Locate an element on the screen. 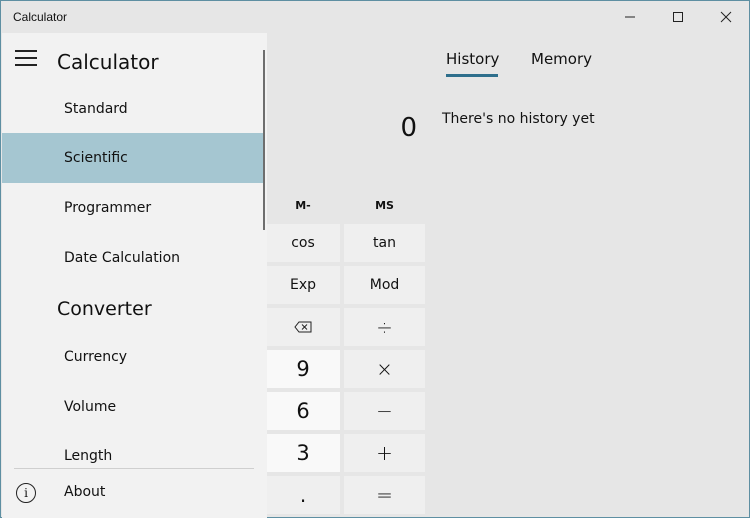 The image size is (750, 518). digit-6-button: 6 is located at coordinates (303, 411).